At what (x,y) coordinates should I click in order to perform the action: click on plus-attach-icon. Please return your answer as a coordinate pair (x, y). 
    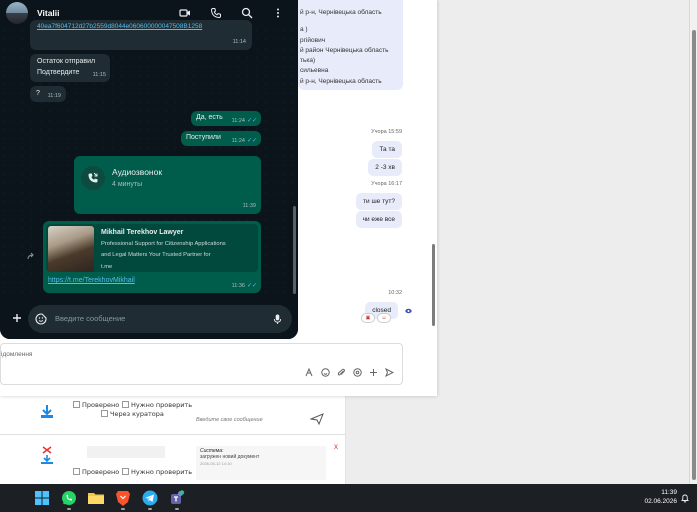
    Looking at the image, I should click on (17, 318).